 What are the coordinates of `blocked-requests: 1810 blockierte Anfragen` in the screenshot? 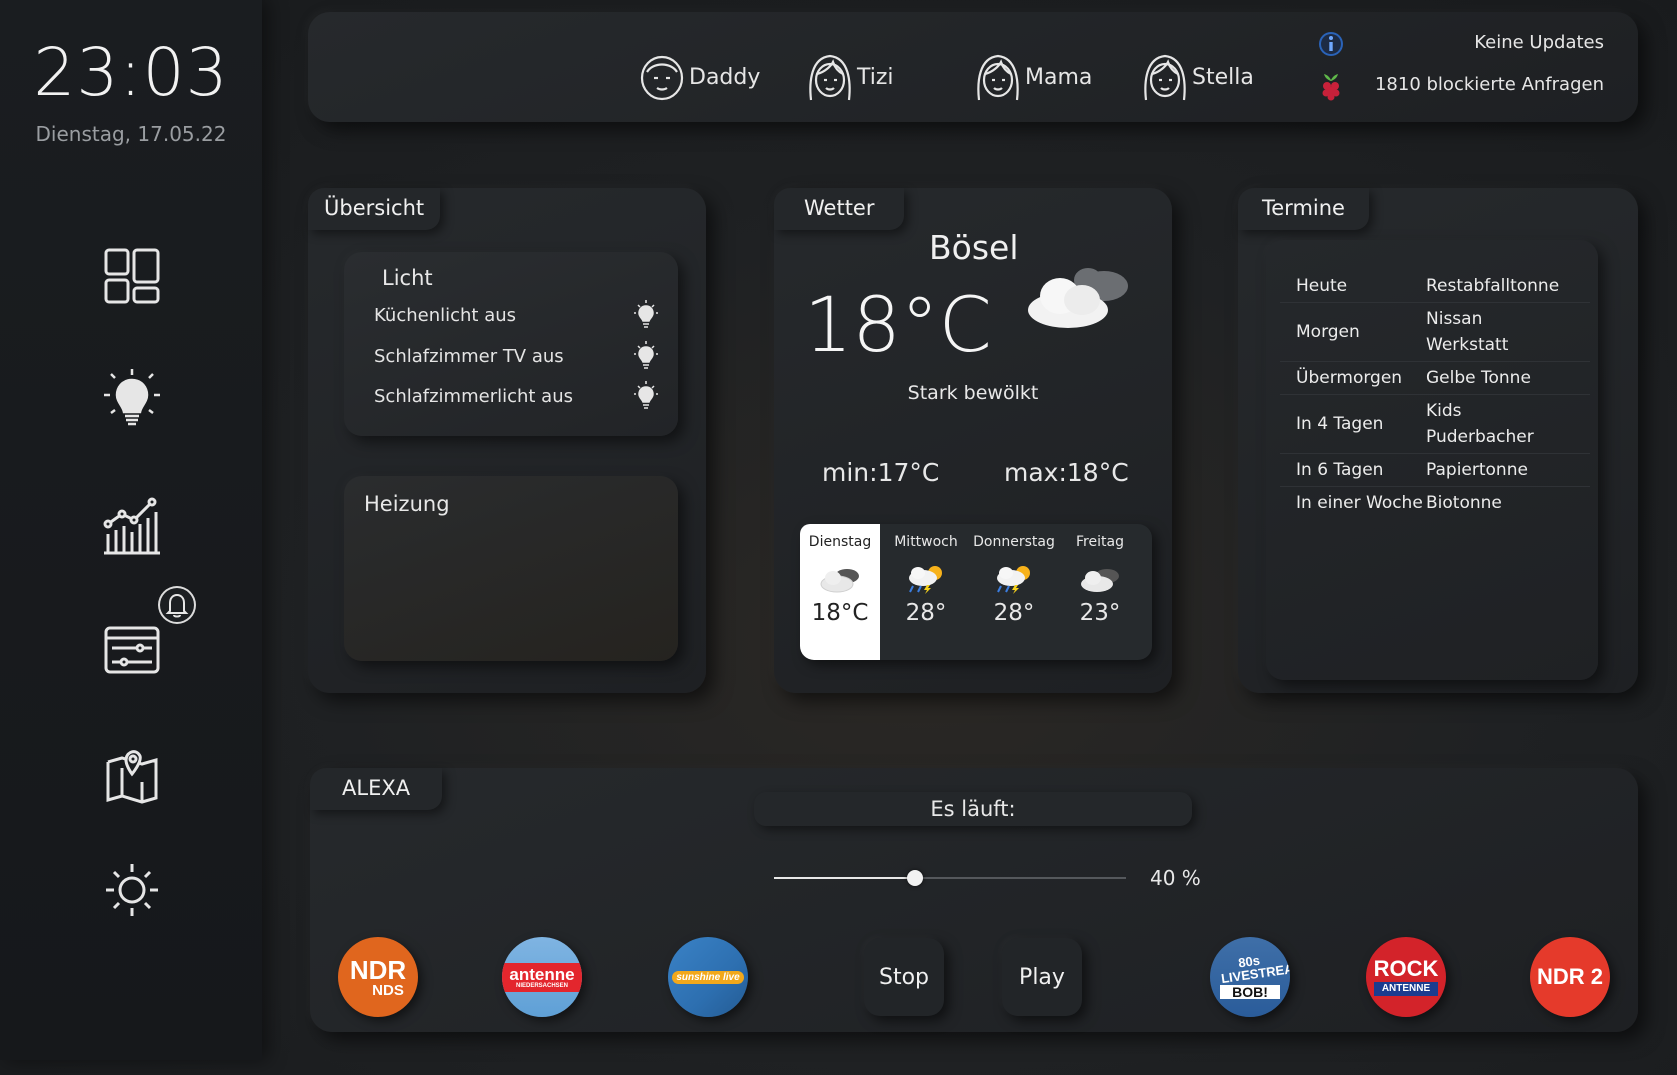 It's located at (1489, 84).